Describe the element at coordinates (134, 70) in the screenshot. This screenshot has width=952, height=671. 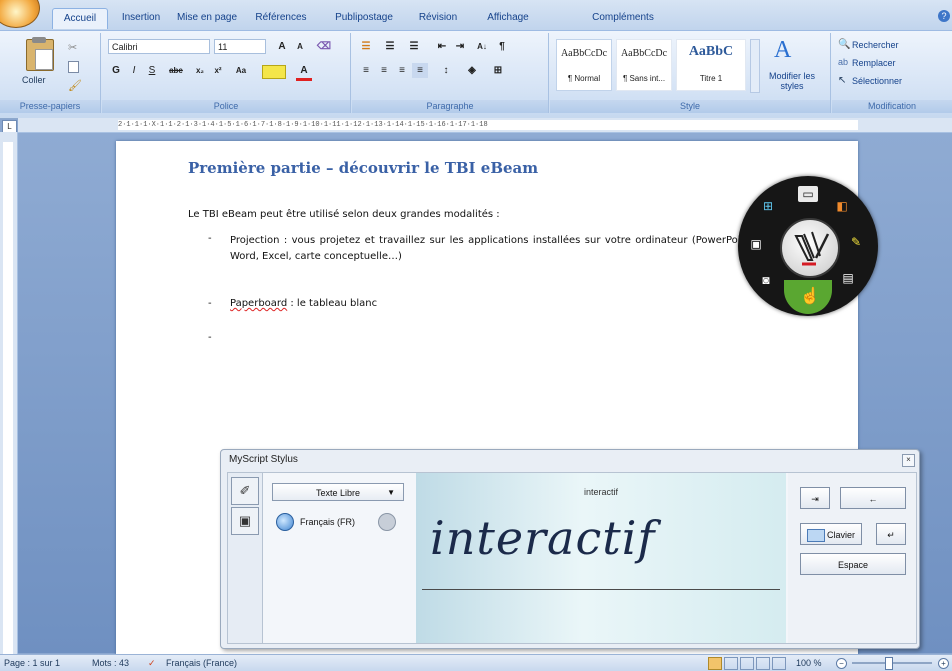
I see `italic-icon: I` at that location.